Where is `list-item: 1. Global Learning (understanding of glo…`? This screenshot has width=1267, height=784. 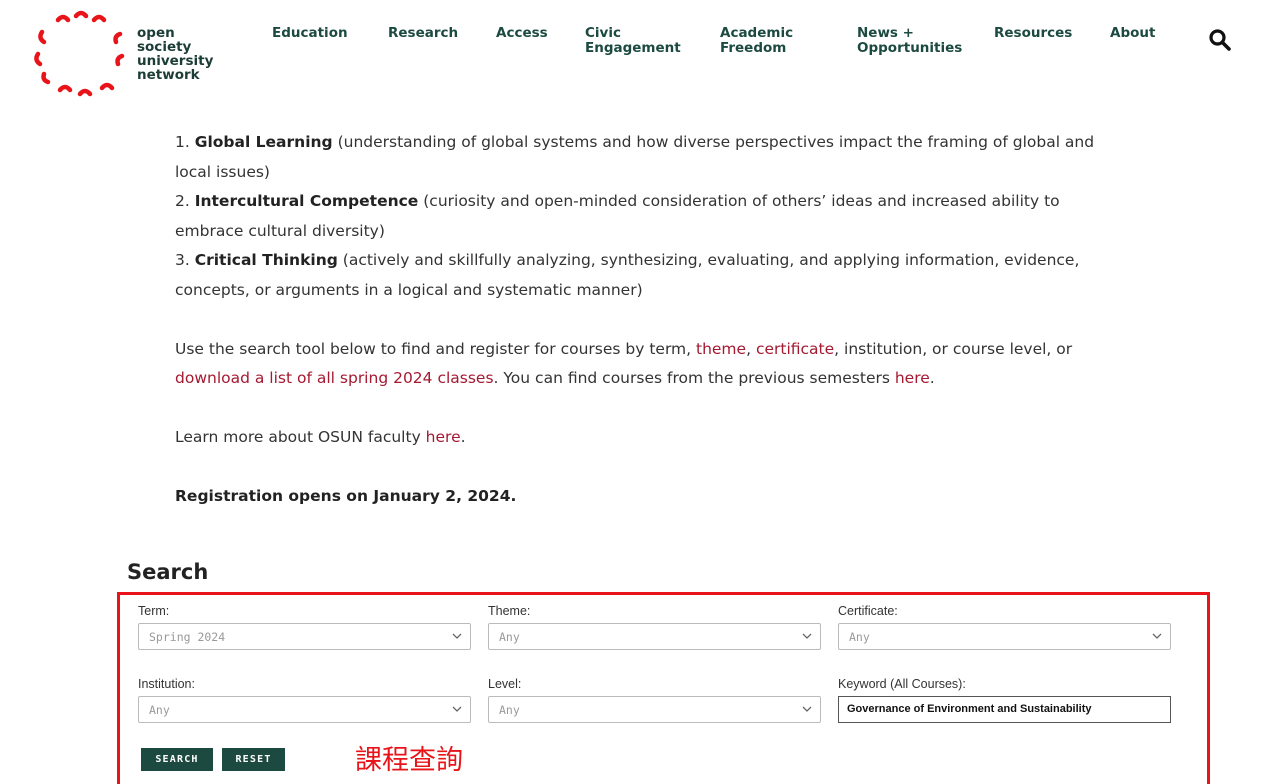
list-item: 1. Global Learning (understanding of glo… is located at coordinates (660, 143).